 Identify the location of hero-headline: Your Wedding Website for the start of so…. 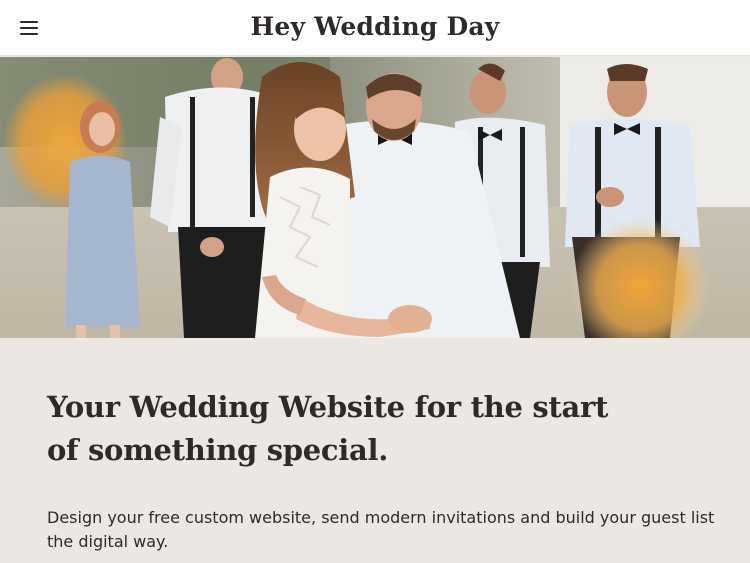
(328, 428).